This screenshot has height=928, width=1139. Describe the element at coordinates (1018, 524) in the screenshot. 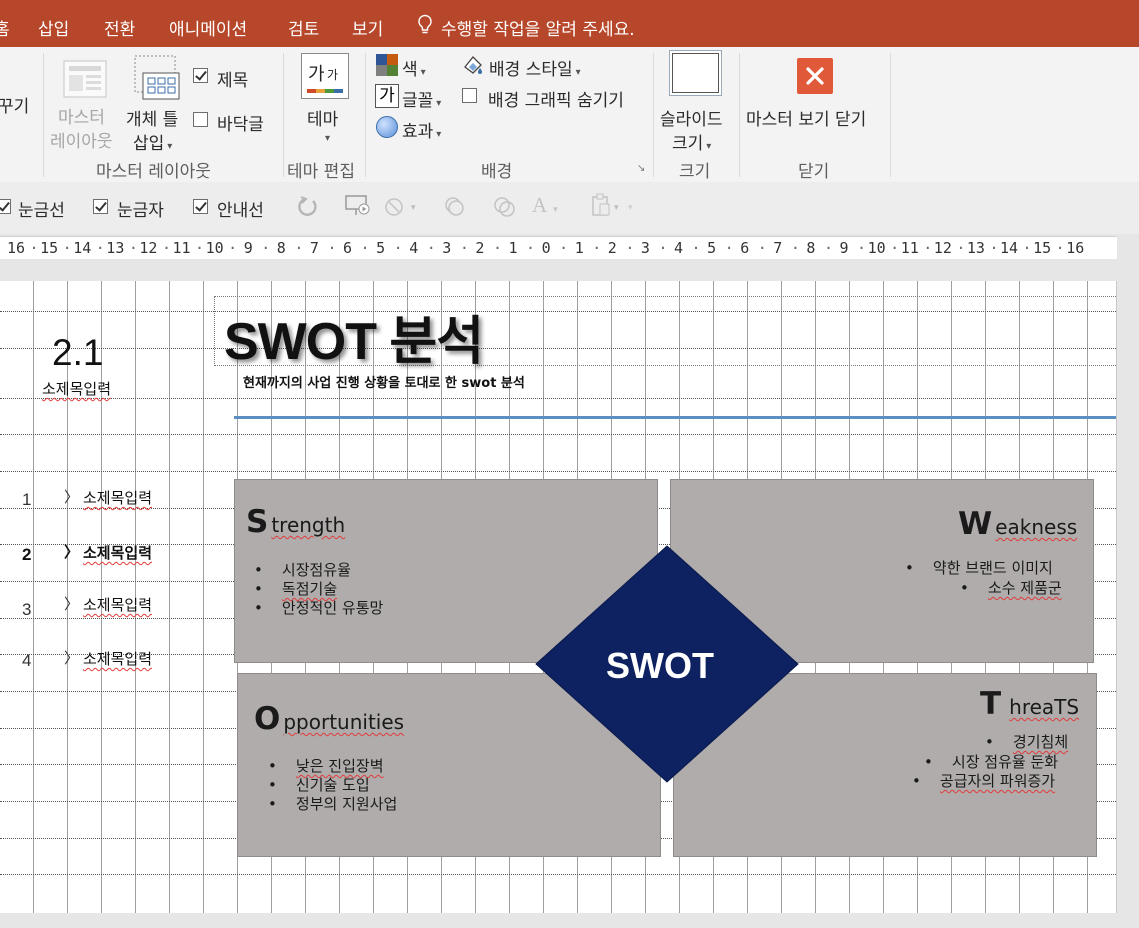

I see `weakness-title: Weakness` at that location.